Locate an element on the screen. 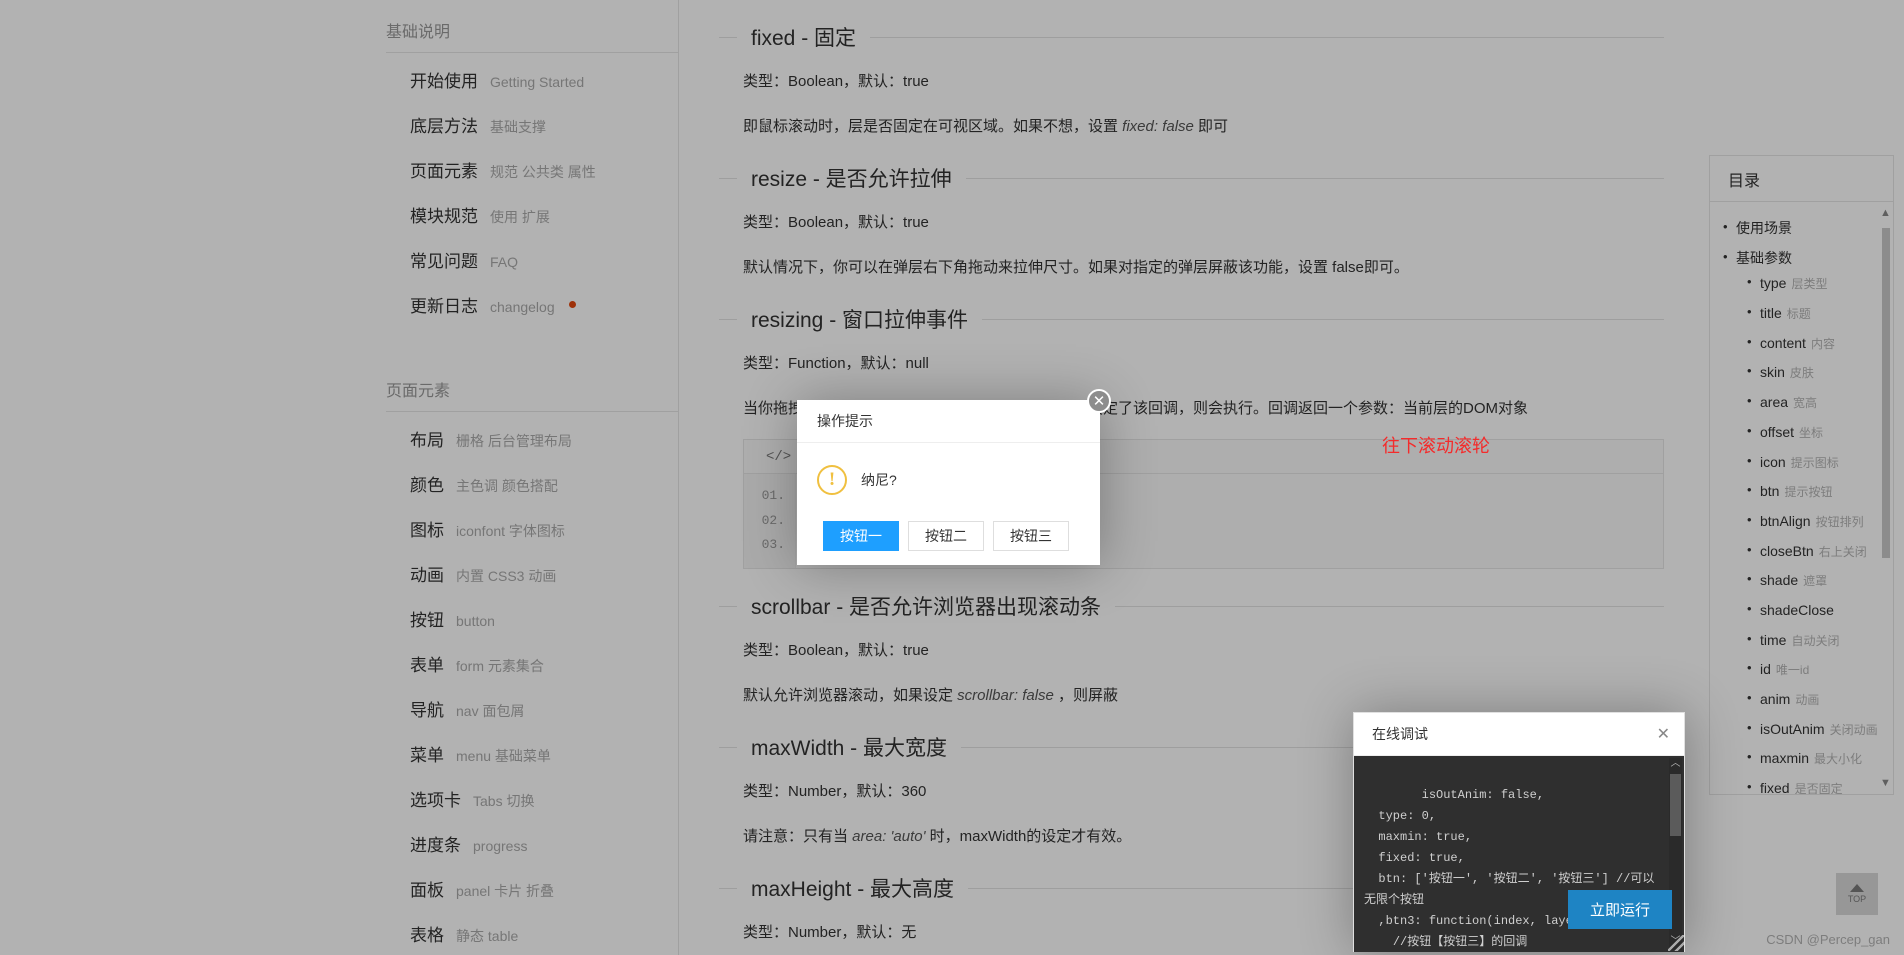  debug-panel-header: 在线调试 ✕ is located at coordinates (1519, 734).